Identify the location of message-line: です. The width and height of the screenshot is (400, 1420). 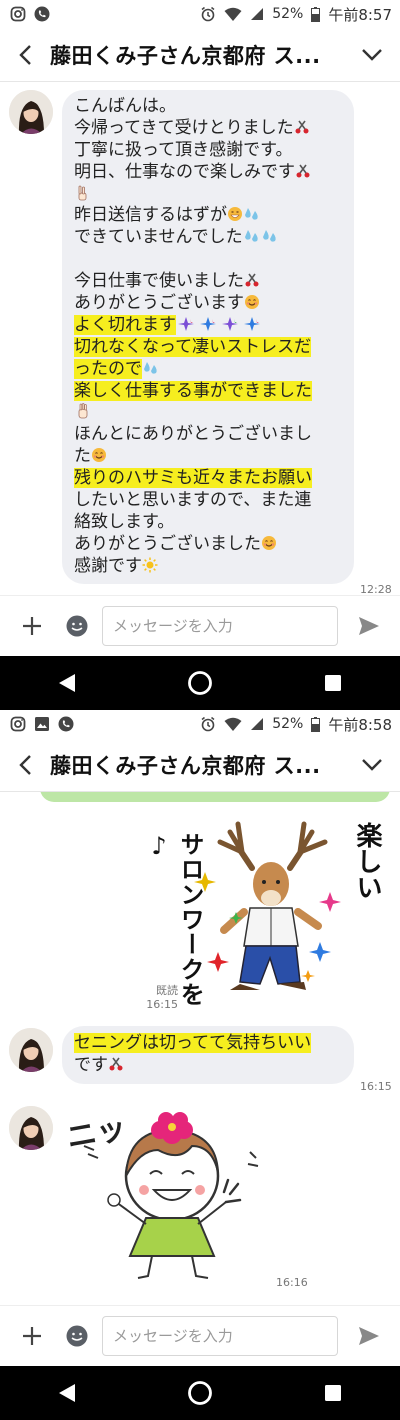
(208, 1066).